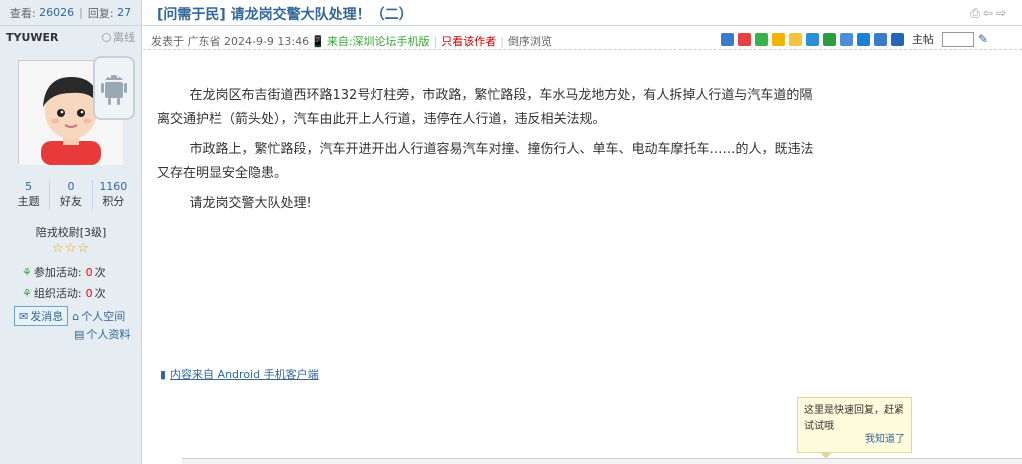 The height and width of the screenshot is (464, 1022). I want to click on status-icon, so click(106, 37).